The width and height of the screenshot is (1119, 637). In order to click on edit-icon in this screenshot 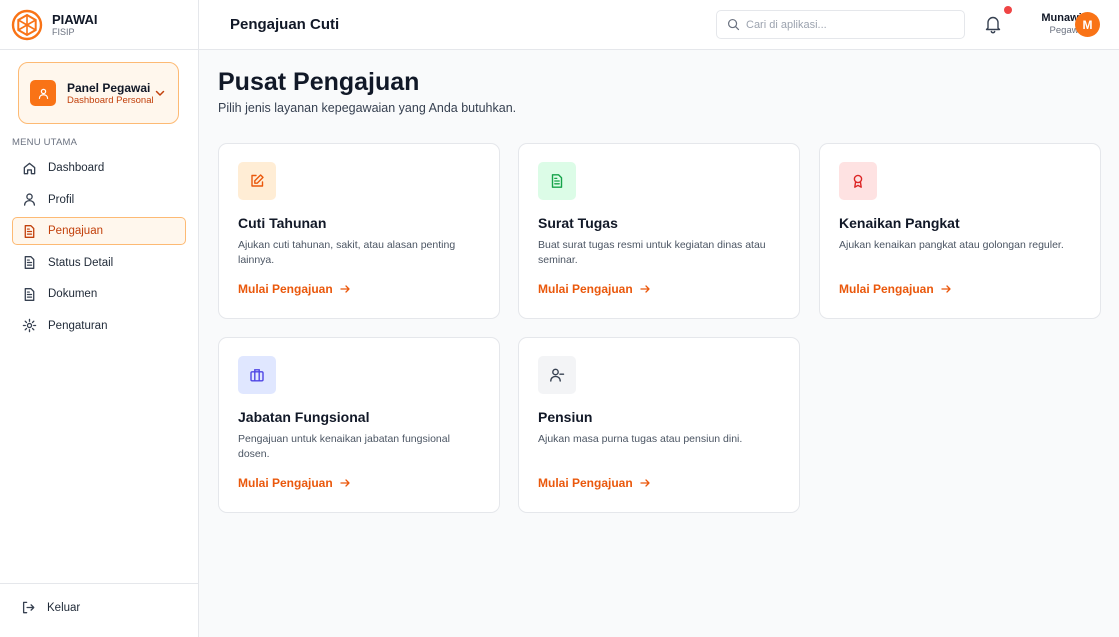, I will do `click(257, 181)`.